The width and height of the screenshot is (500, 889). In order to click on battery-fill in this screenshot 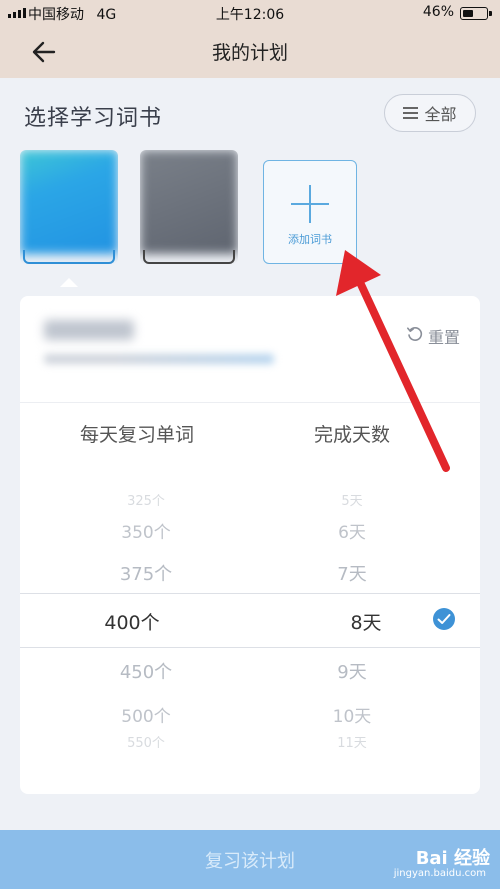, I will do `click(467, 13)`.